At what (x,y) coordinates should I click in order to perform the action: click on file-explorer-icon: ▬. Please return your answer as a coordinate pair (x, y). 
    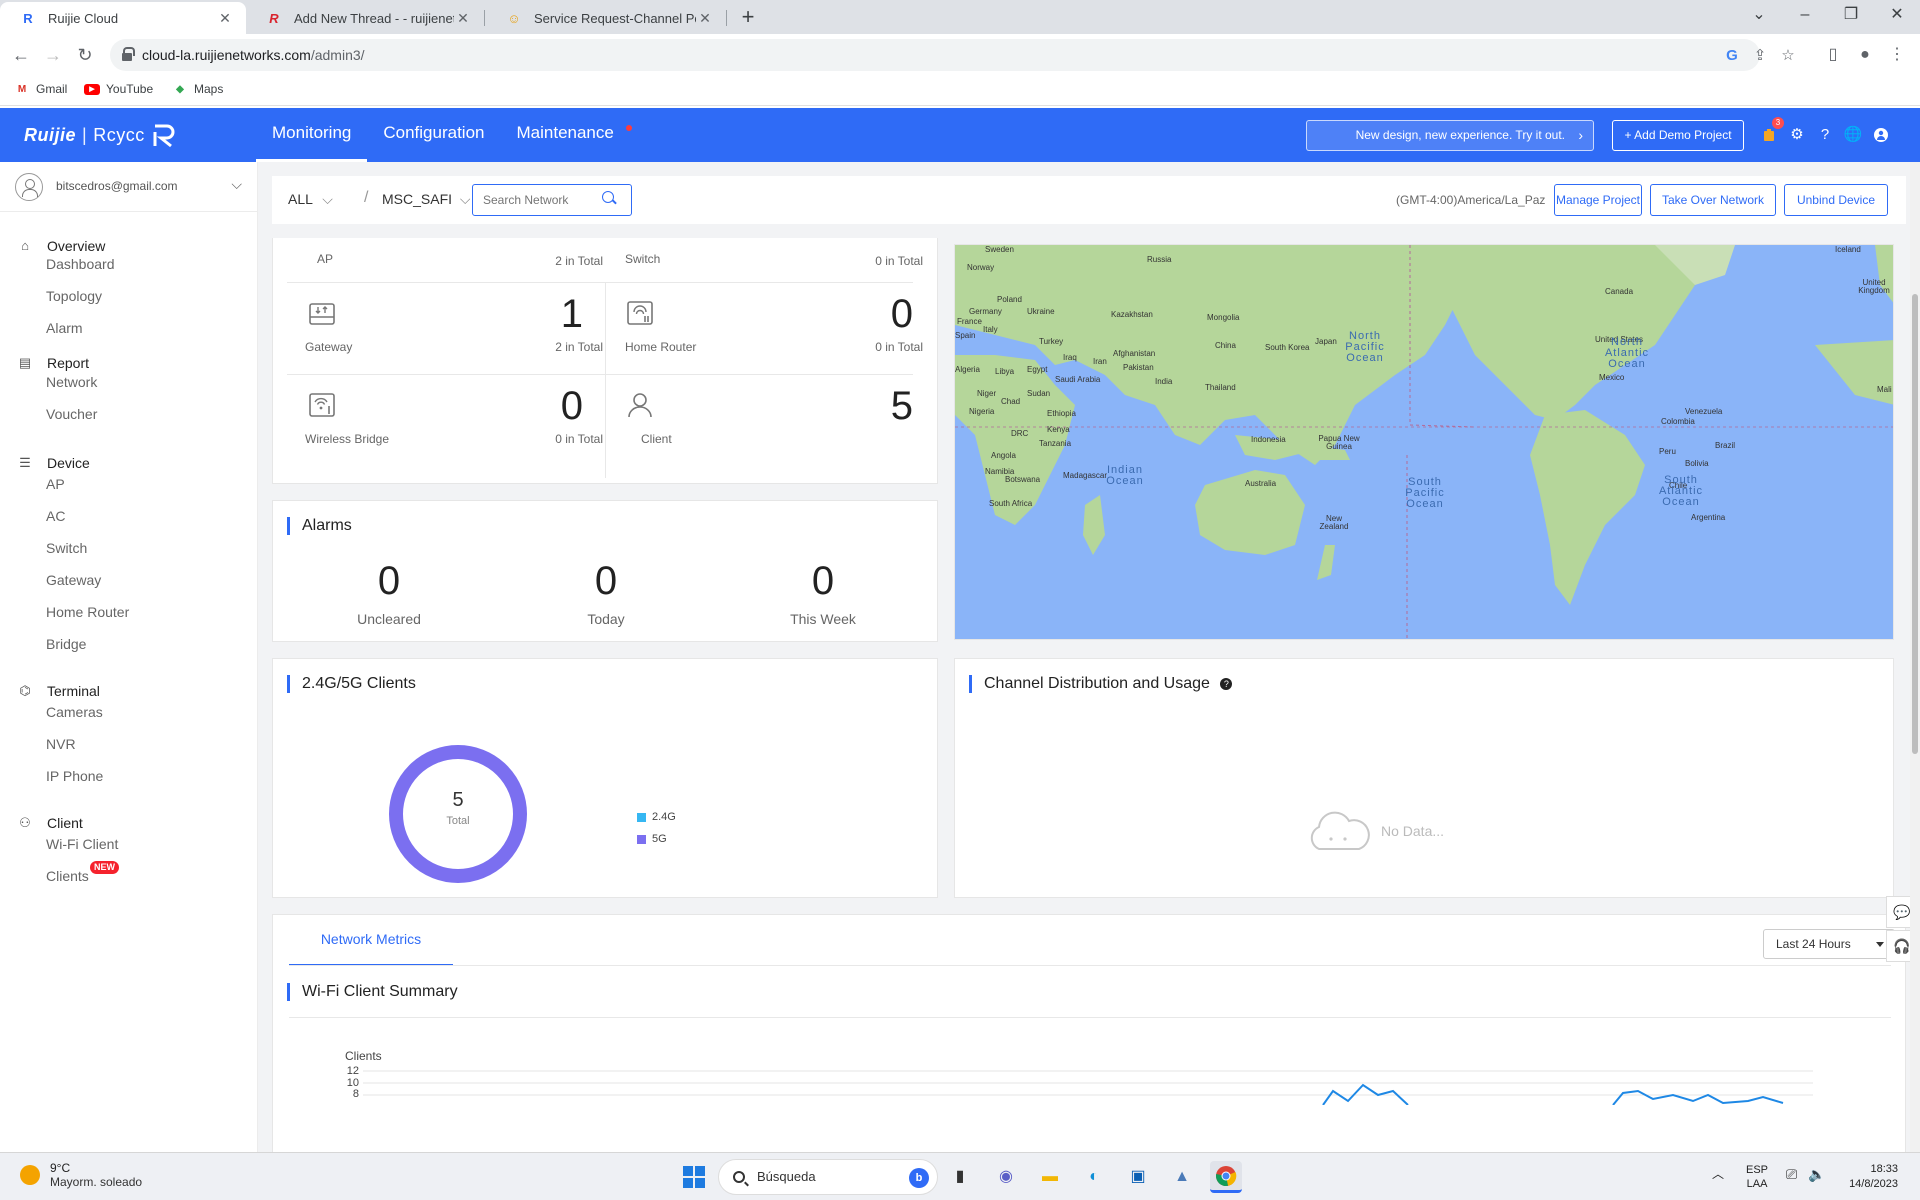
    Looking at the image, I should click on (1050, 1177).